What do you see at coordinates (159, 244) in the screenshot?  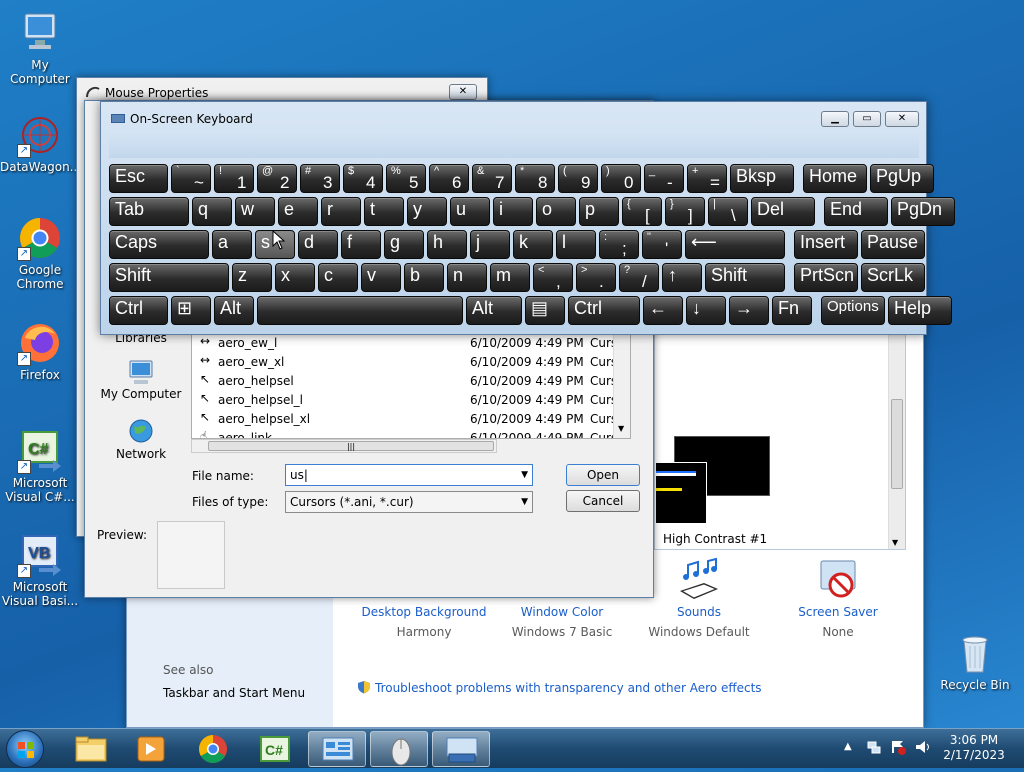 I see `key-caps: Caps` at bounding box center [159, 244].